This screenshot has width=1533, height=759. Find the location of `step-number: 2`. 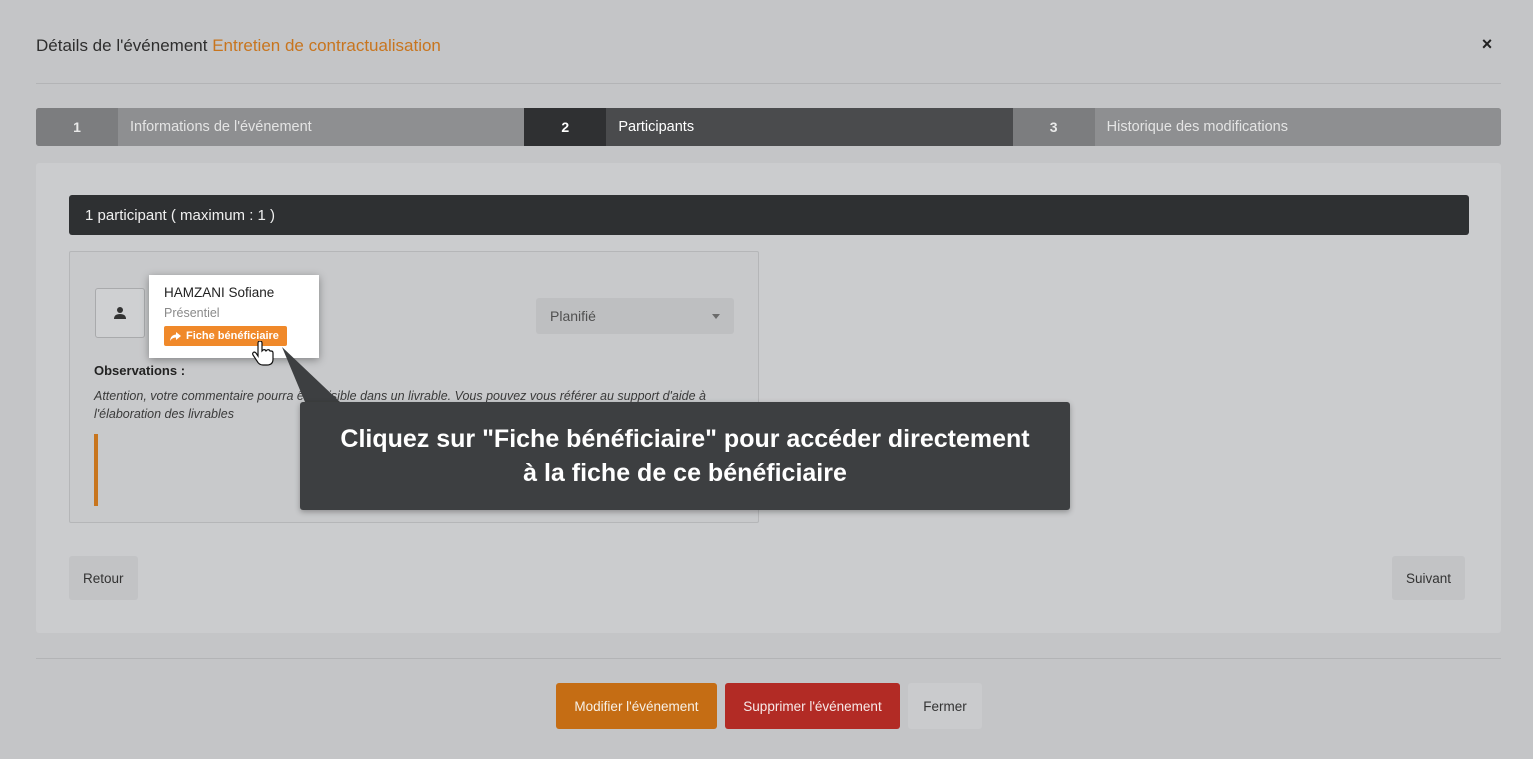

step-number: 2 is located at coordinates (565, 127).